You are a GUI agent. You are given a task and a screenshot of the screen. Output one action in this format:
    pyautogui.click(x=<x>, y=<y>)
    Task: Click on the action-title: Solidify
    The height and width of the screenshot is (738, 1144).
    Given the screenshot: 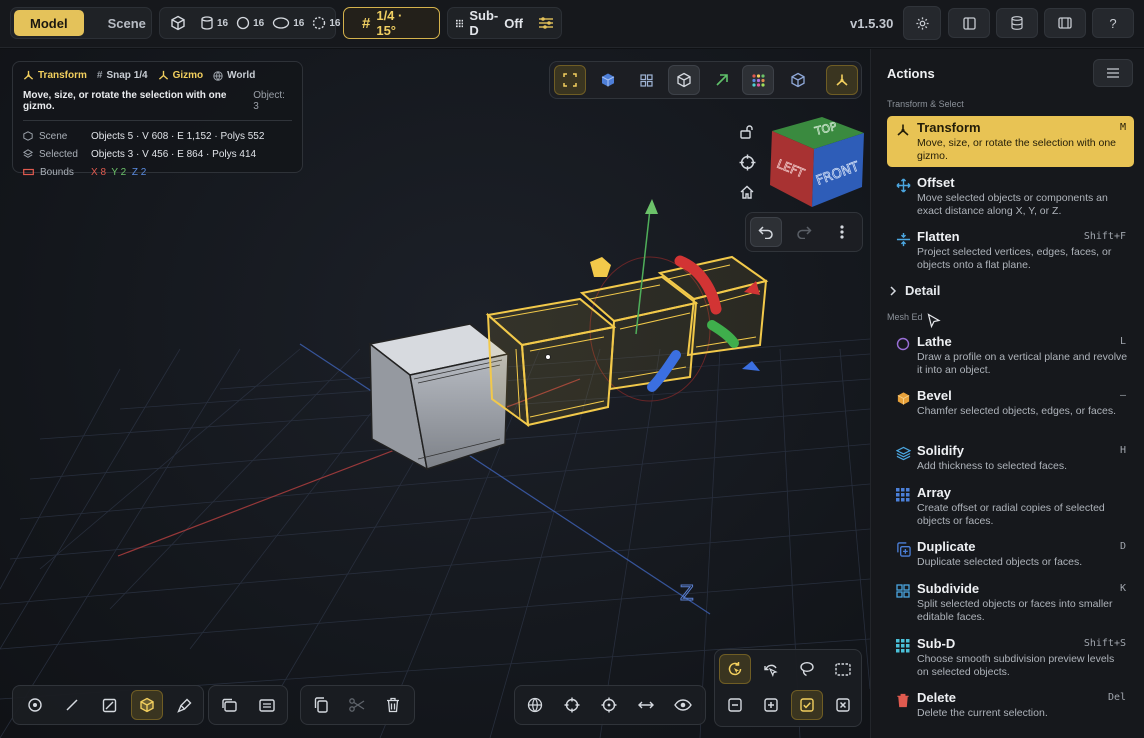 What is the action you would take?
    pyautogui.click(x=940, y=450)
    